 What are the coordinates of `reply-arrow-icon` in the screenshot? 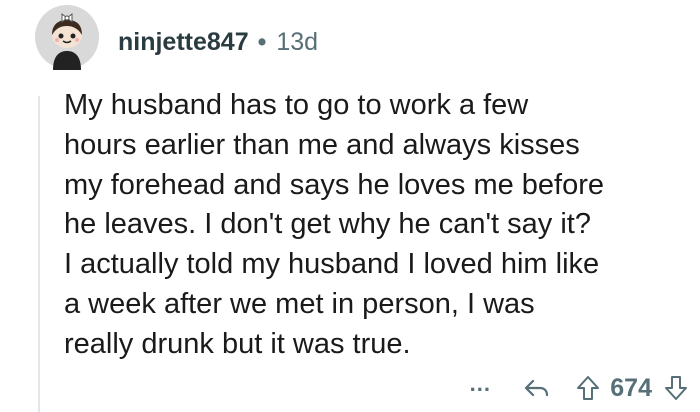 It's located at (537, 388).